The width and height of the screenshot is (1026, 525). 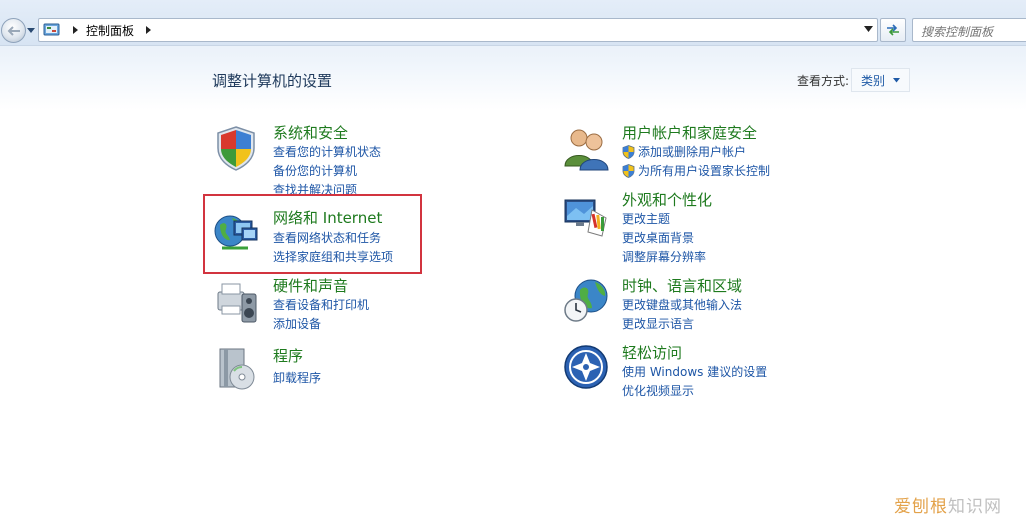 What do you see at coordinates (689, 132) in the screenshot?
I see `category-title: 用户帐户和家庭安全` at bounding box center [689, 132].